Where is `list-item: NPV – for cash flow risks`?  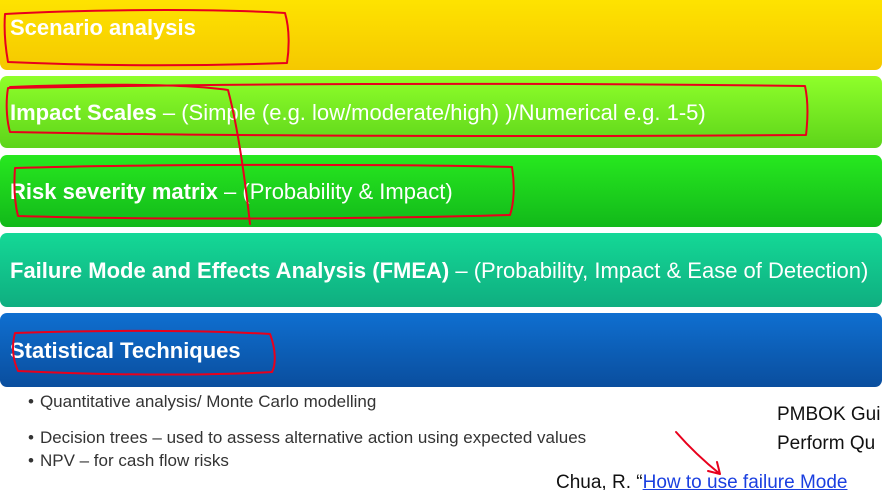
list-item: NPV – for cash flow risks is located at coordinates (307, 460).